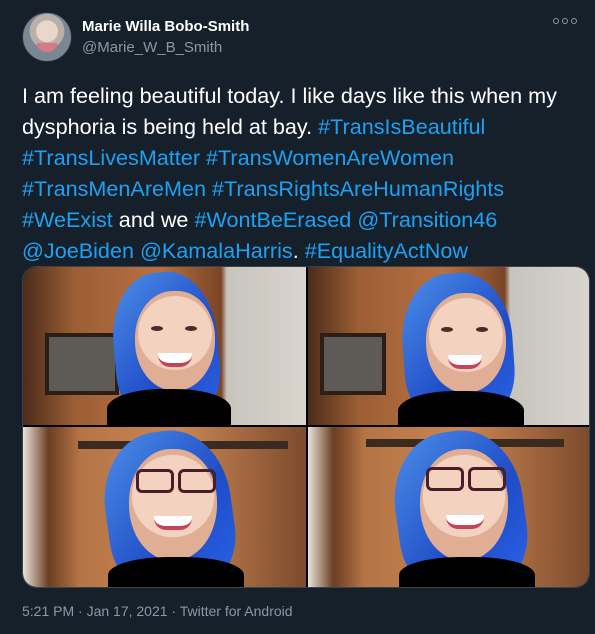 The height and width of the screenshot is (634, 595). Describe the element at coordinates (358, 188) in the screenshot. I see `tweet-link: #TransRightsAreHumanRights` at that location.